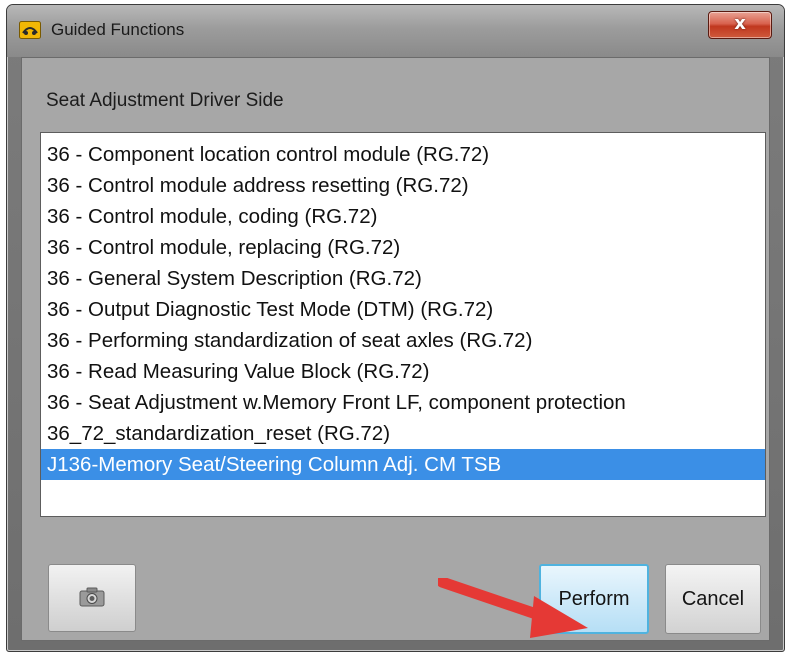  Describe the element at coordinates (30, 30) in the screenshot. I see `app-logo-icon` at that location.